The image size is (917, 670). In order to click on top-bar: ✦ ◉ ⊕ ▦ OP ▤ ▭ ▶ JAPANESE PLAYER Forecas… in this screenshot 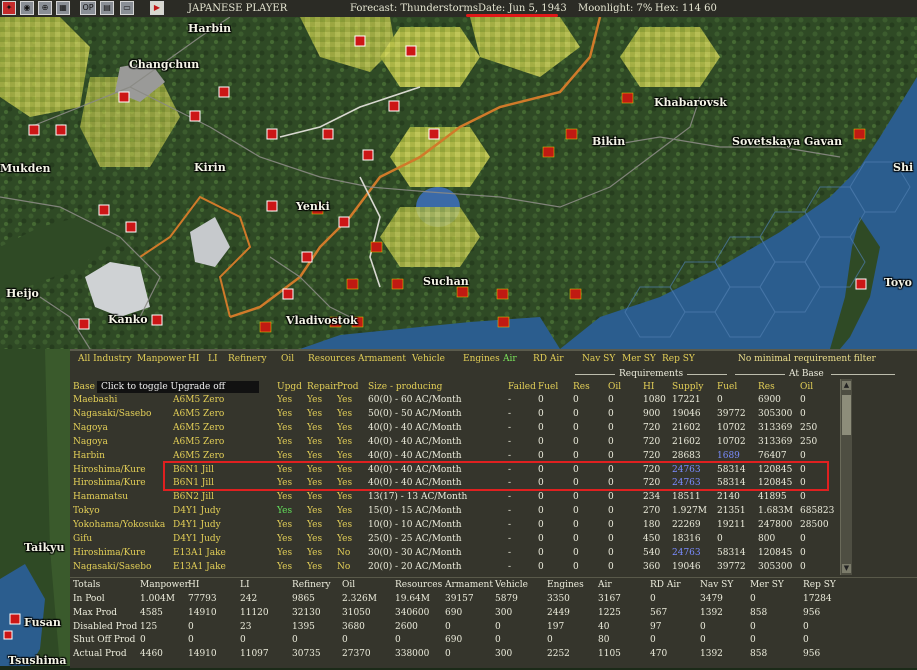, I will do `click(458, 9)`.